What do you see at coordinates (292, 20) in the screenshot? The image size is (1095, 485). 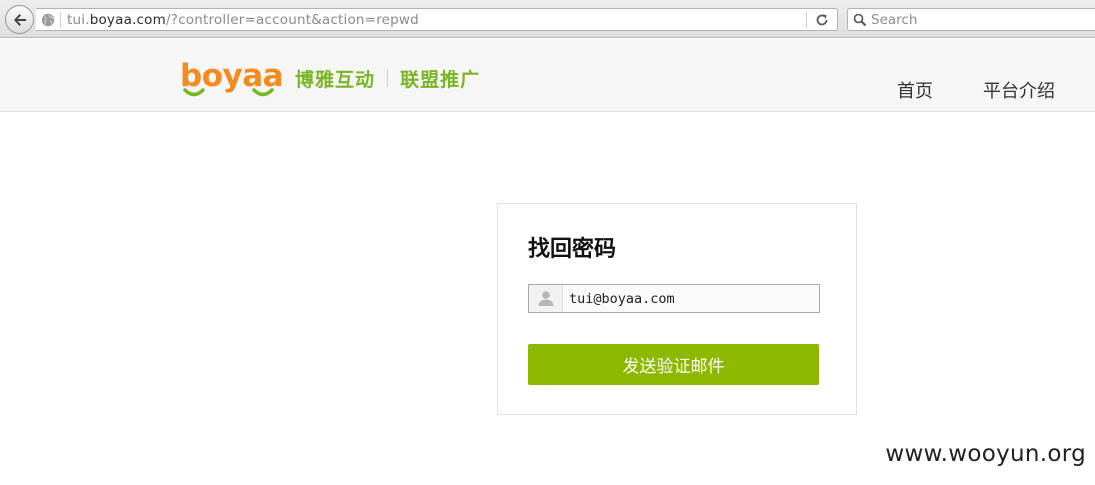 I see `url-path: /?controller=account&action=repwd` at bounding box center [292, 20].